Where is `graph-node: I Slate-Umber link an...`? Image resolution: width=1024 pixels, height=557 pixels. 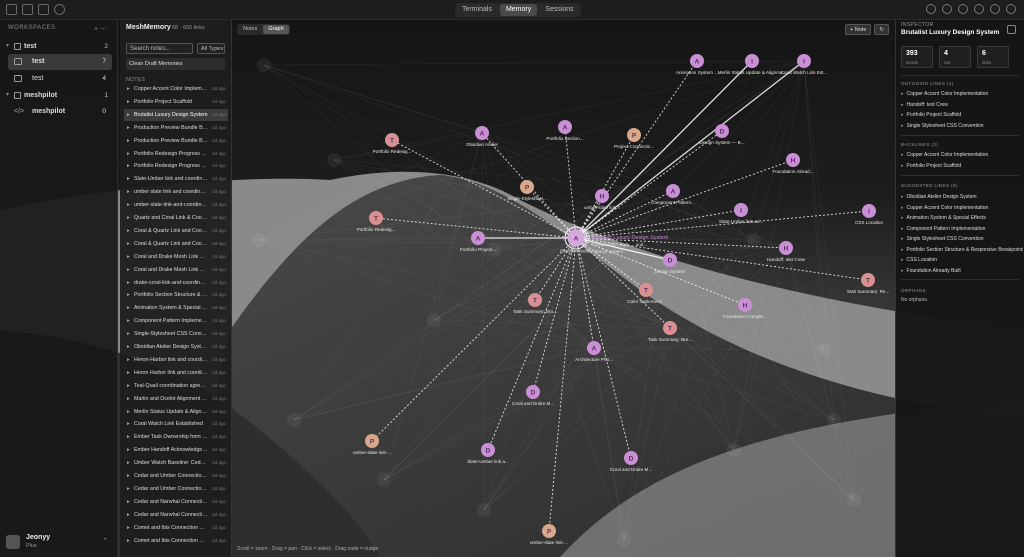 graph-node: I Slate-Umber link an... is located at coordinates (741, 213).